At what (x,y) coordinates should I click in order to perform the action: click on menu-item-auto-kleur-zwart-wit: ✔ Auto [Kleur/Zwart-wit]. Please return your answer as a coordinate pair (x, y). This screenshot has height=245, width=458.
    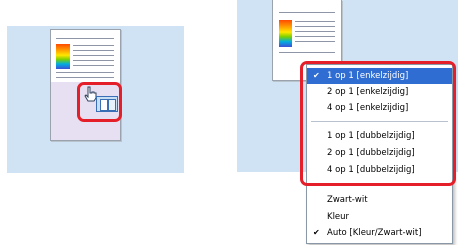
    Looking at the image, I should click on (379, 233).